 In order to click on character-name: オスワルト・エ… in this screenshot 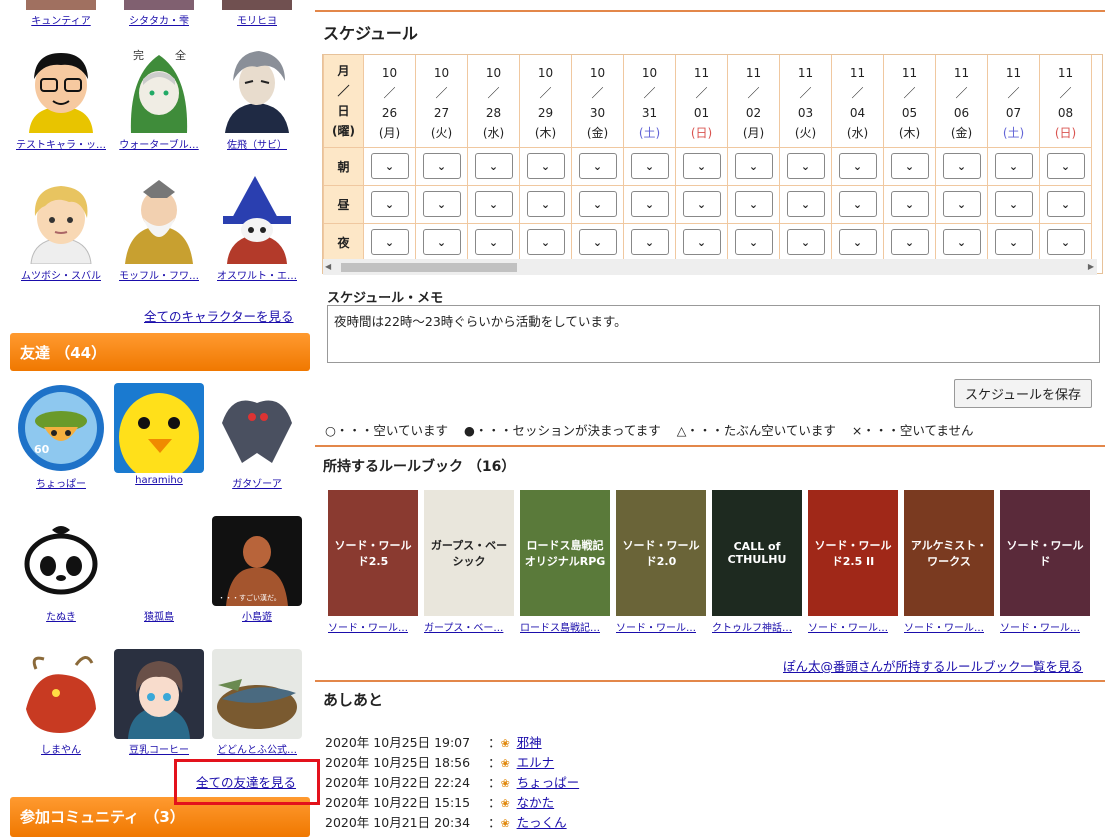, I will do `click(257, 274)`.